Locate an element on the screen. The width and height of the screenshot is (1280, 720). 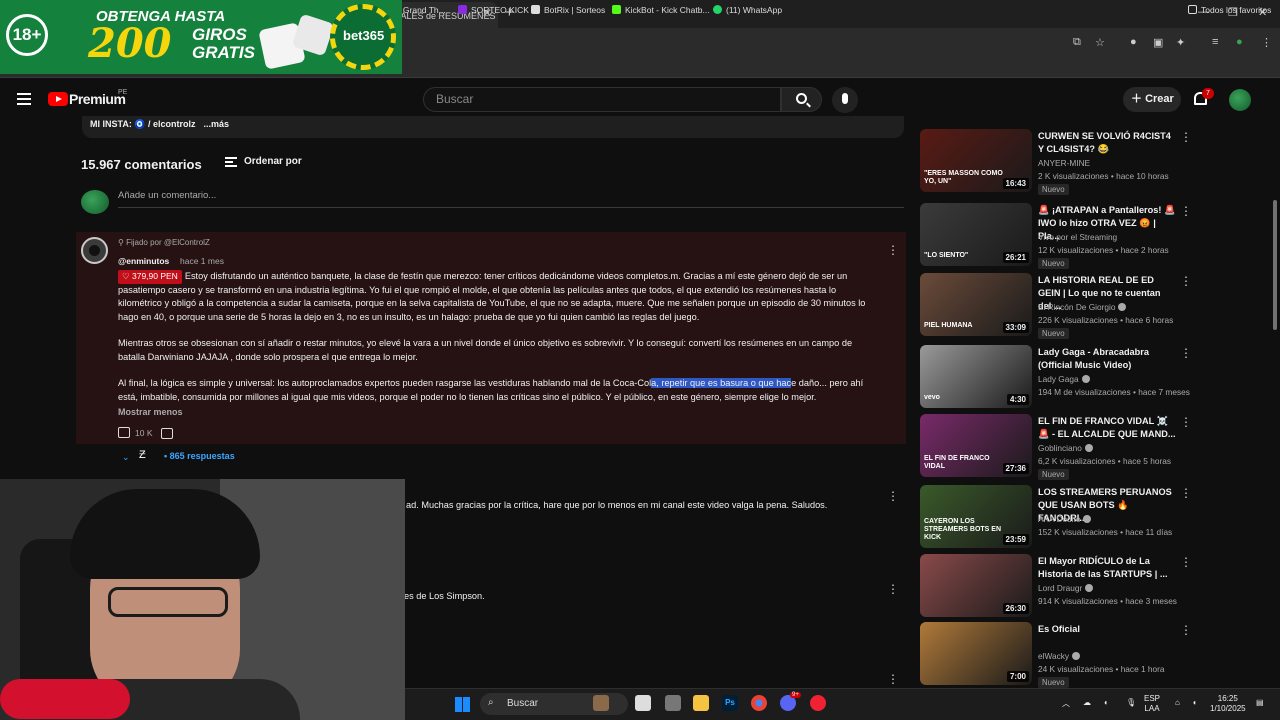
commenter-avatar is located at coordinates (94, 250).